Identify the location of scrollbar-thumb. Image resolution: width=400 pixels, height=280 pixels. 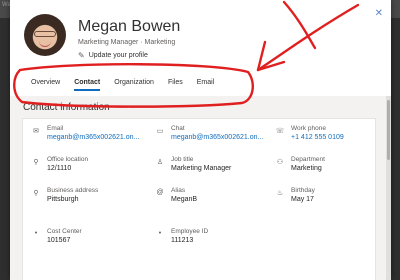
(388, 130).